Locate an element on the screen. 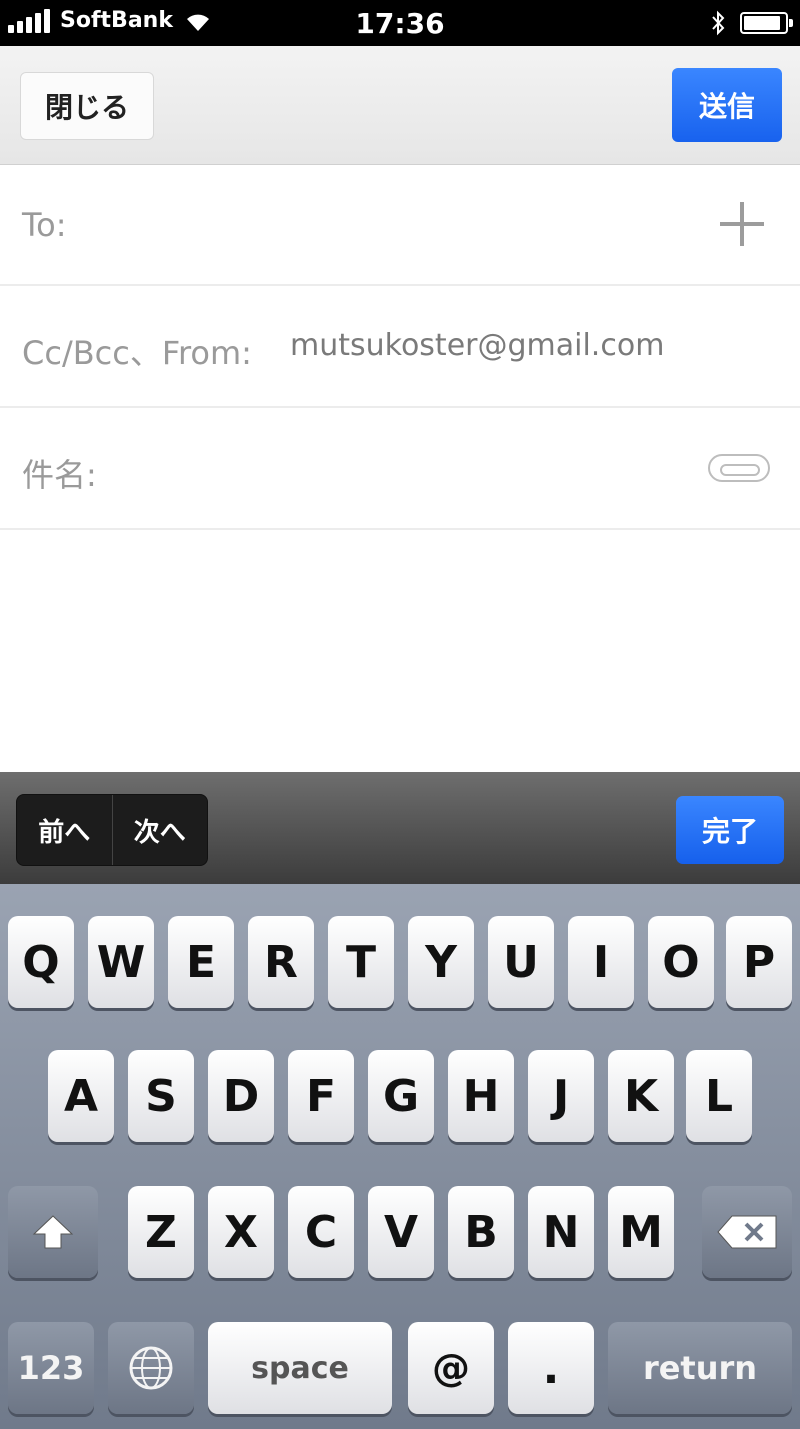 This screenshot has height=1429, width=800. to-input is located at coordinates (392, 225).